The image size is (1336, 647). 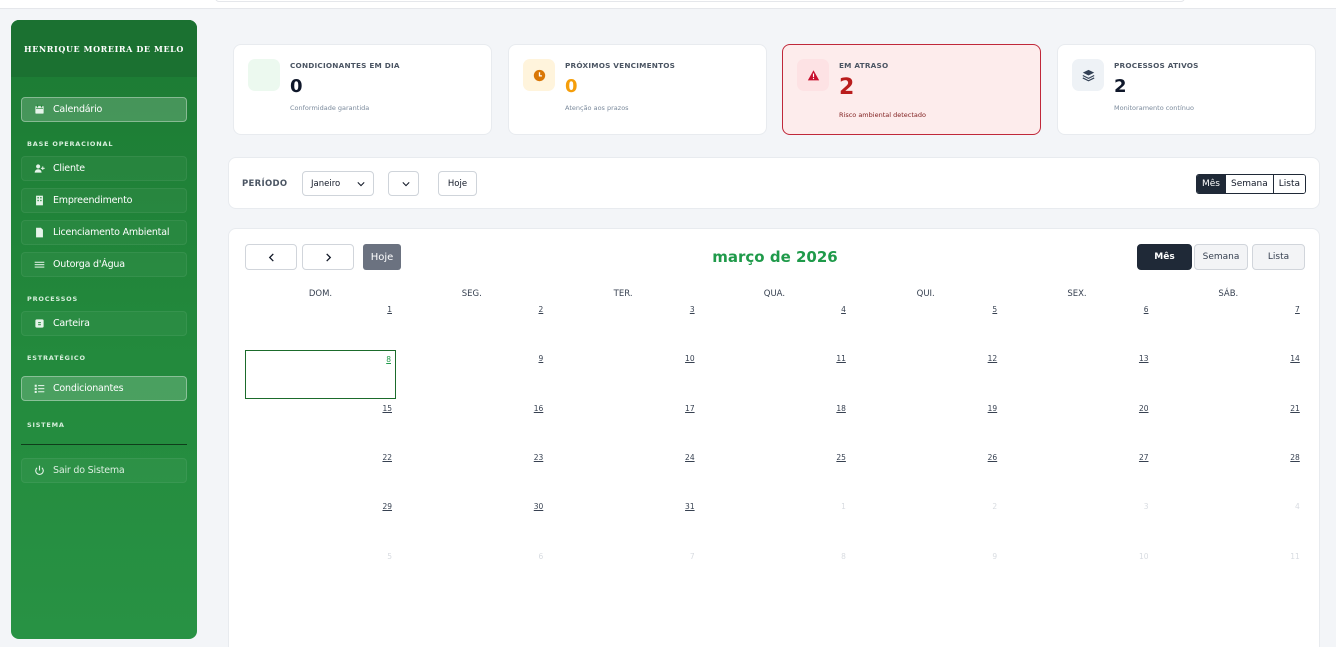 I want to click on day-number: 12, so click(x=993, y=358).